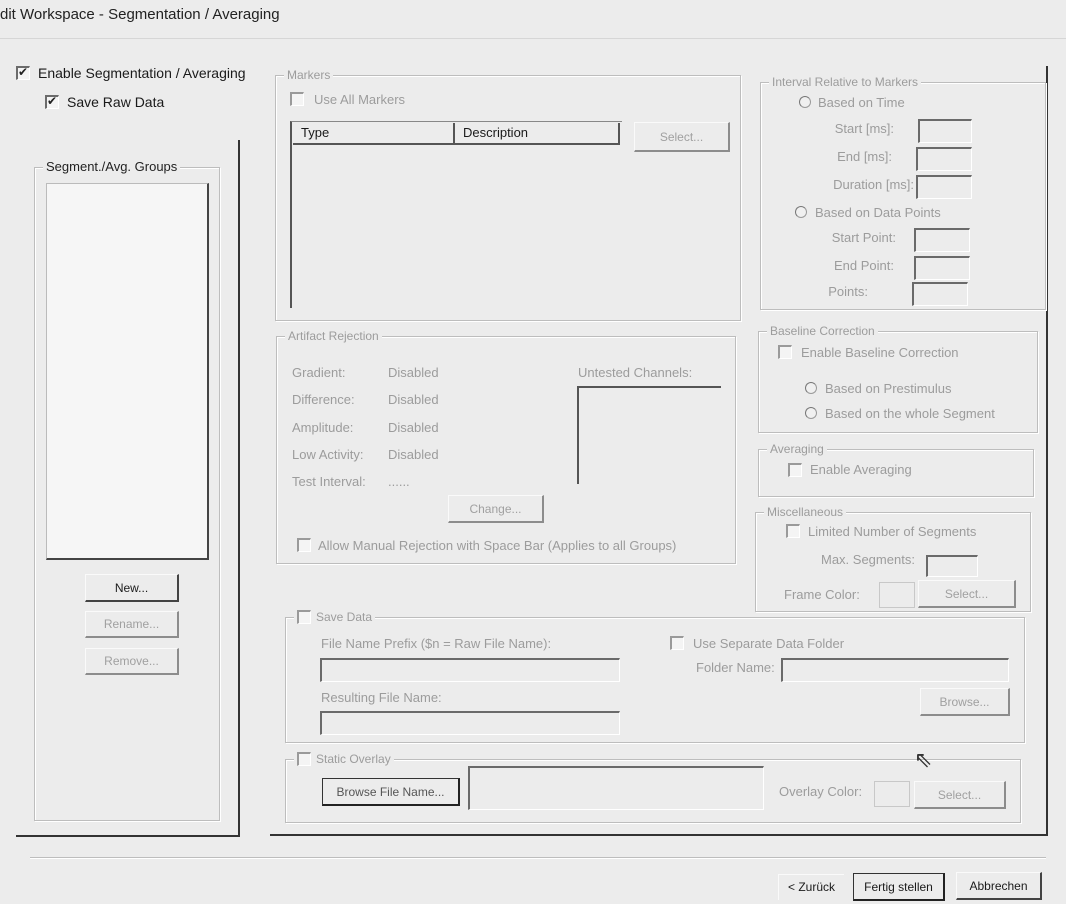 The height and width of the screenshot is (904, 1066). I want to click on prestimulus-radio, so click(811, 388).